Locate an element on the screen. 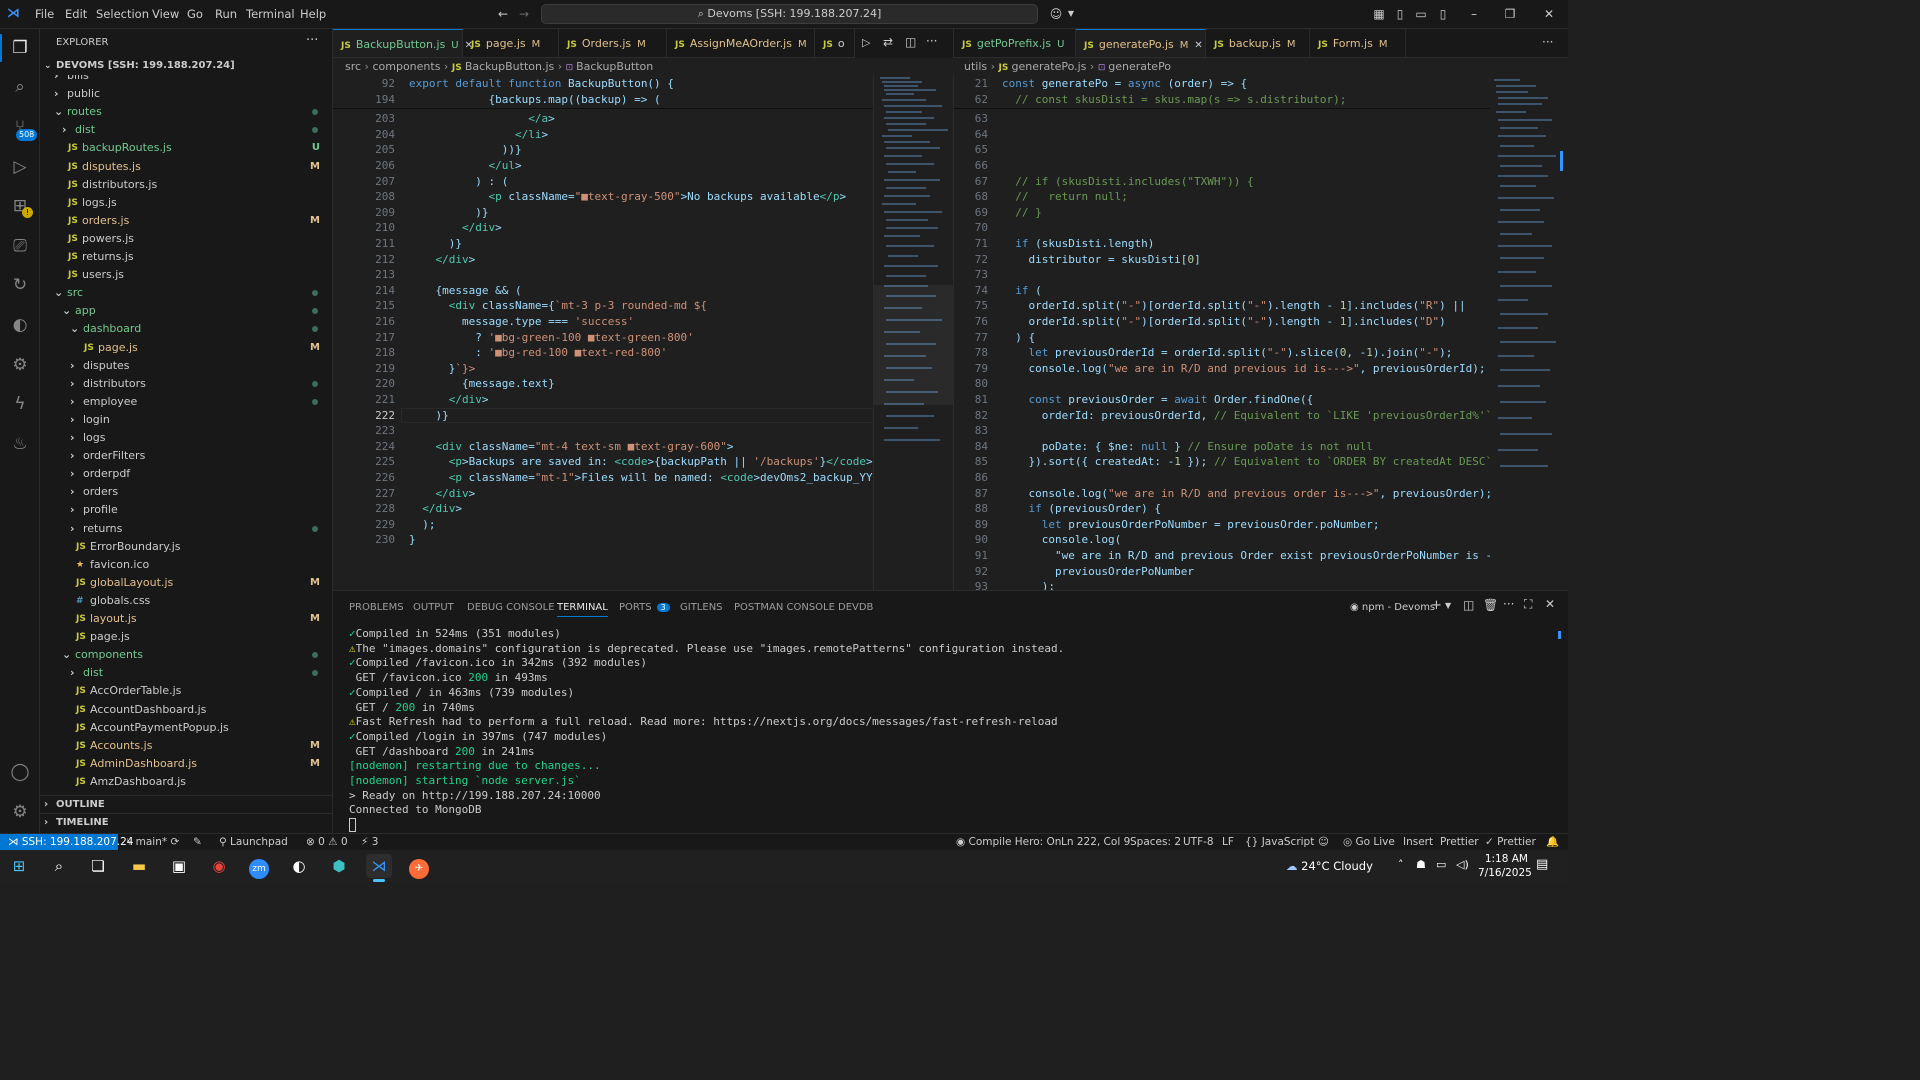 Image resolution: width=1920 pixels, height=1080 pixels. folder-item: › employee is located at coordinates (186, 402).